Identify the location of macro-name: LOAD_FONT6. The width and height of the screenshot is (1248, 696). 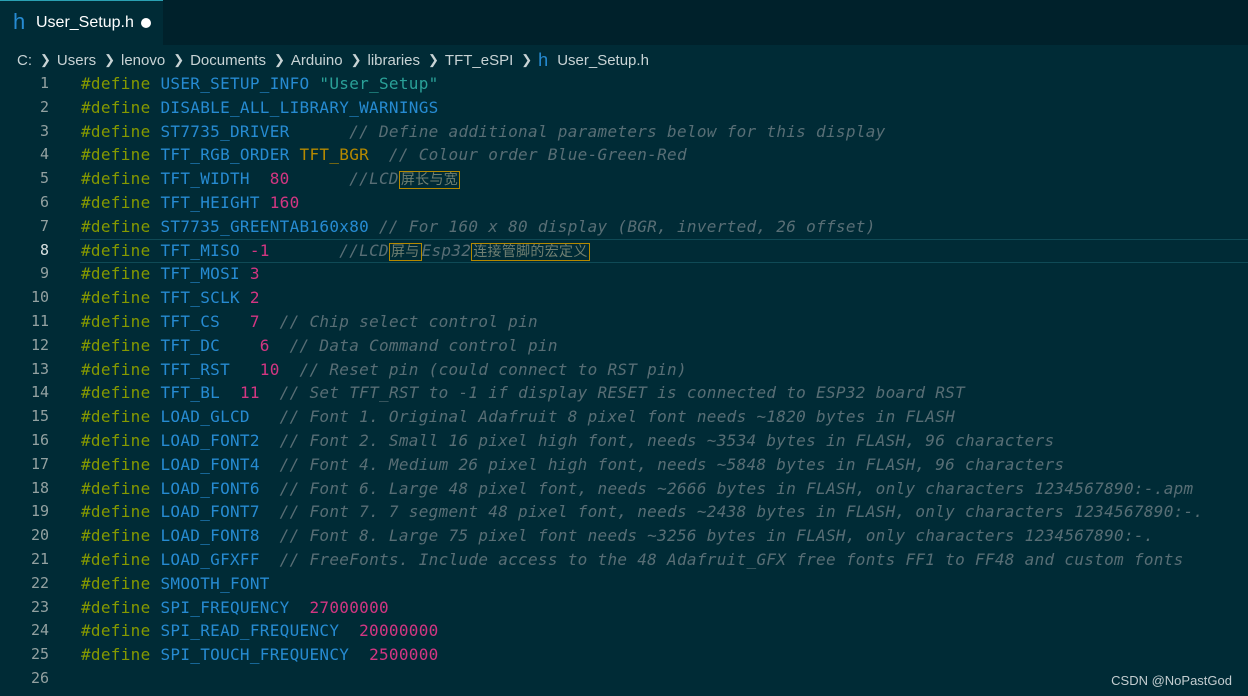
(220, 488).